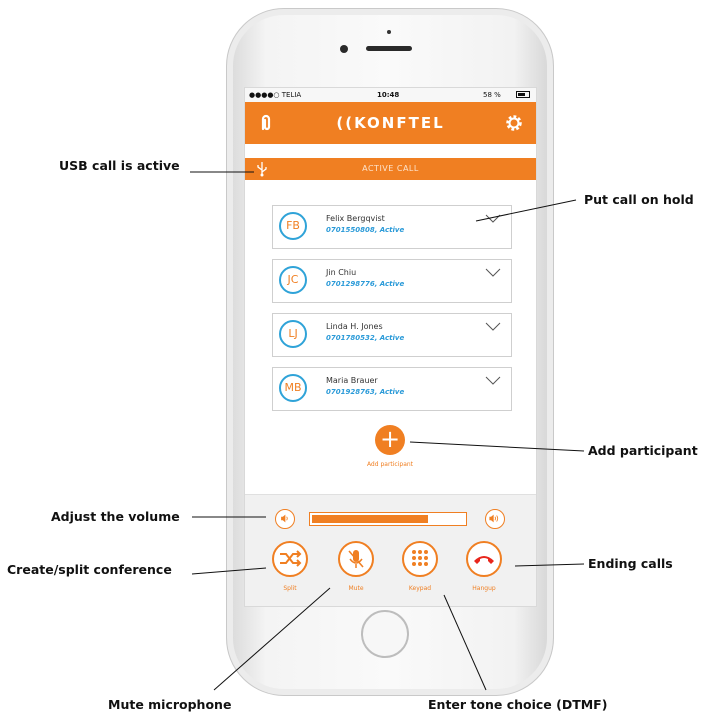 The width and height of the screenshot is (709, 716). Describe the element at coordinates (518, 704) in the screenshot. I see `callout-enter-tone-dtmf: Enter tone choice (DTMF)` at that location.